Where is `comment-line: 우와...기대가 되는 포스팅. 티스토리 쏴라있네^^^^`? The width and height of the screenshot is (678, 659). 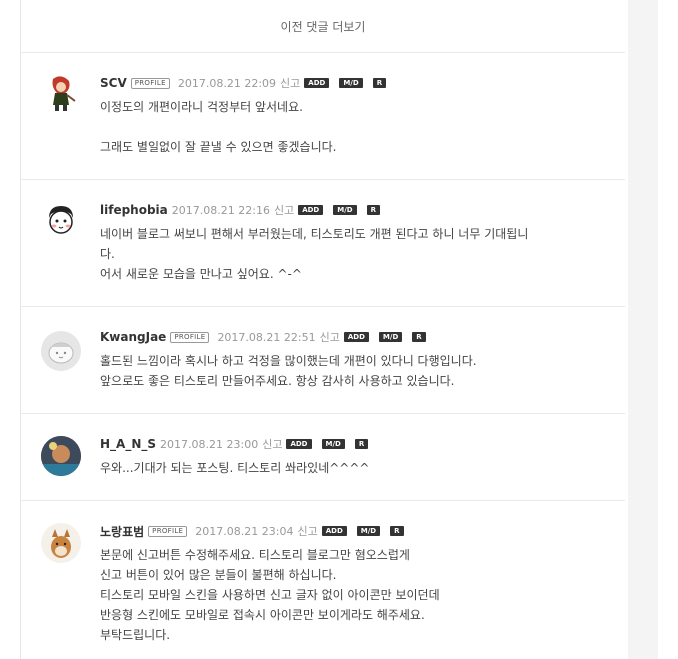 comment-line: 우와...기대가 되는 포스팅. 티스토리 쏴라있네^^^^ is located at coordinates (235, 468).